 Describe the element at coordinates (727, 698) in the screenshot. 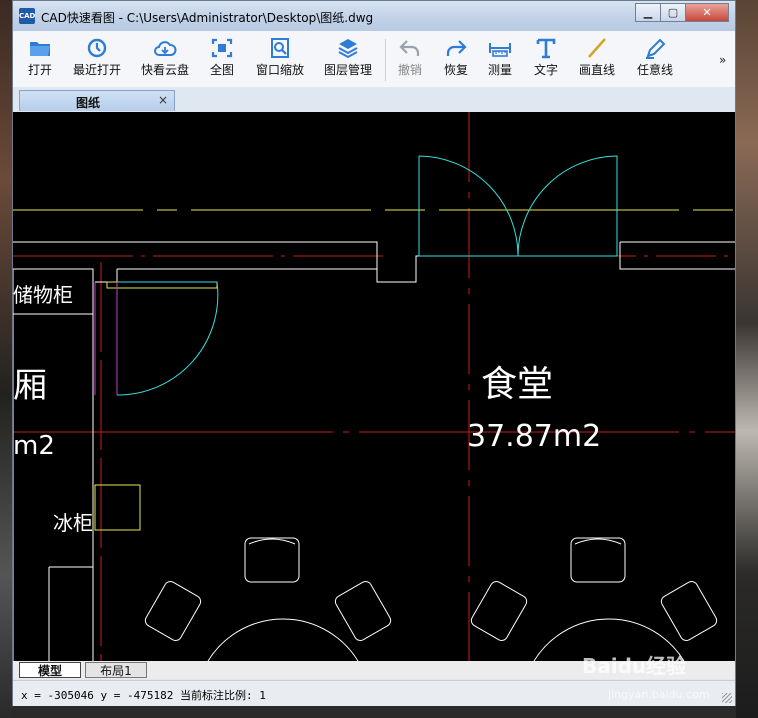

I see `resize-grip` at that location.